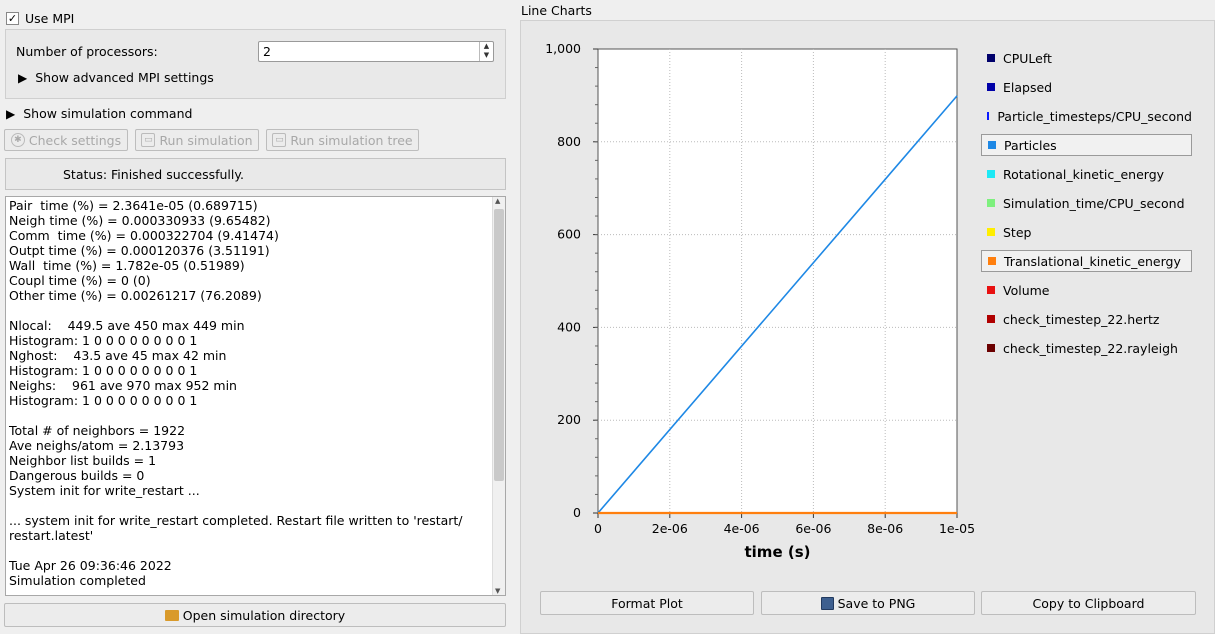 The height and width of the screenshot is (634, 1215). I want to click on legend-label: Volume, so click(1026, 290).